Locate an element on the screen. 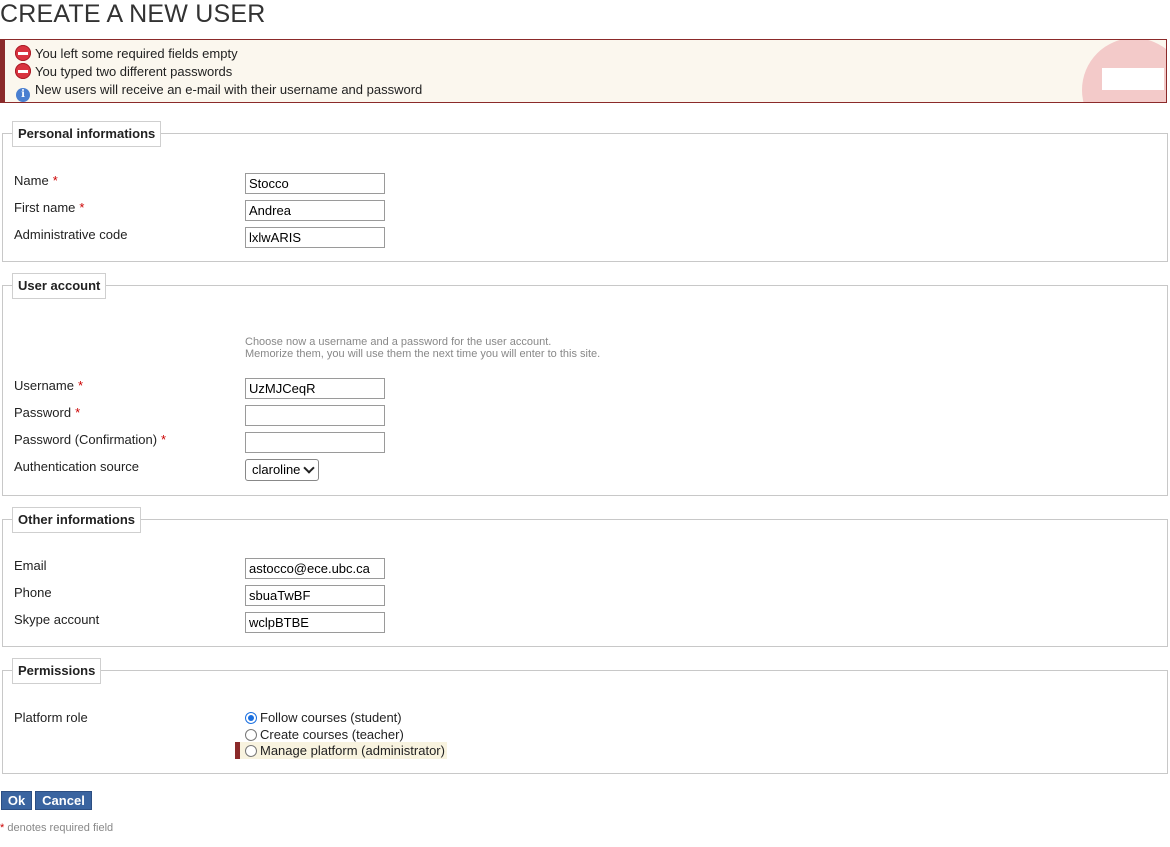  role-option-label: Create courses (teacher) is located at coordinates (332, 734).